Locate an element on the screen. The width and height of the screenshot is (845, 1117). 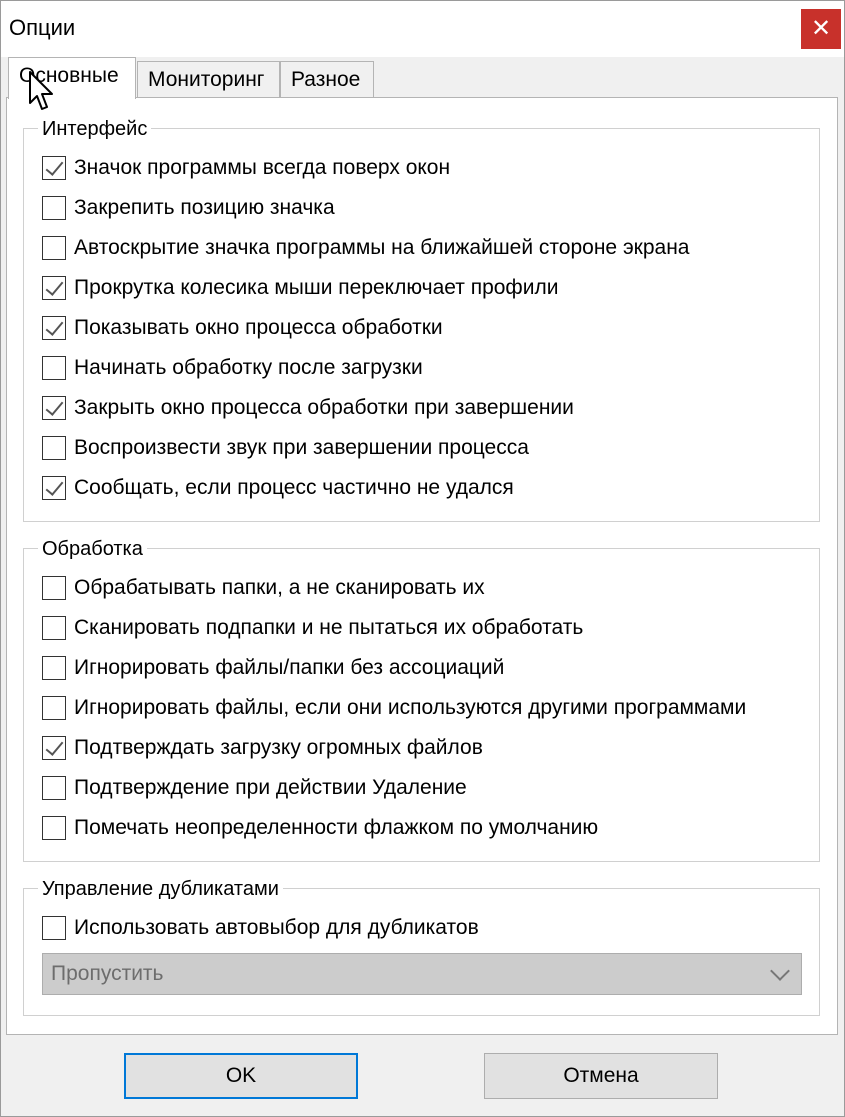
tab-misc: Разное is located at coordinates (327, 80).